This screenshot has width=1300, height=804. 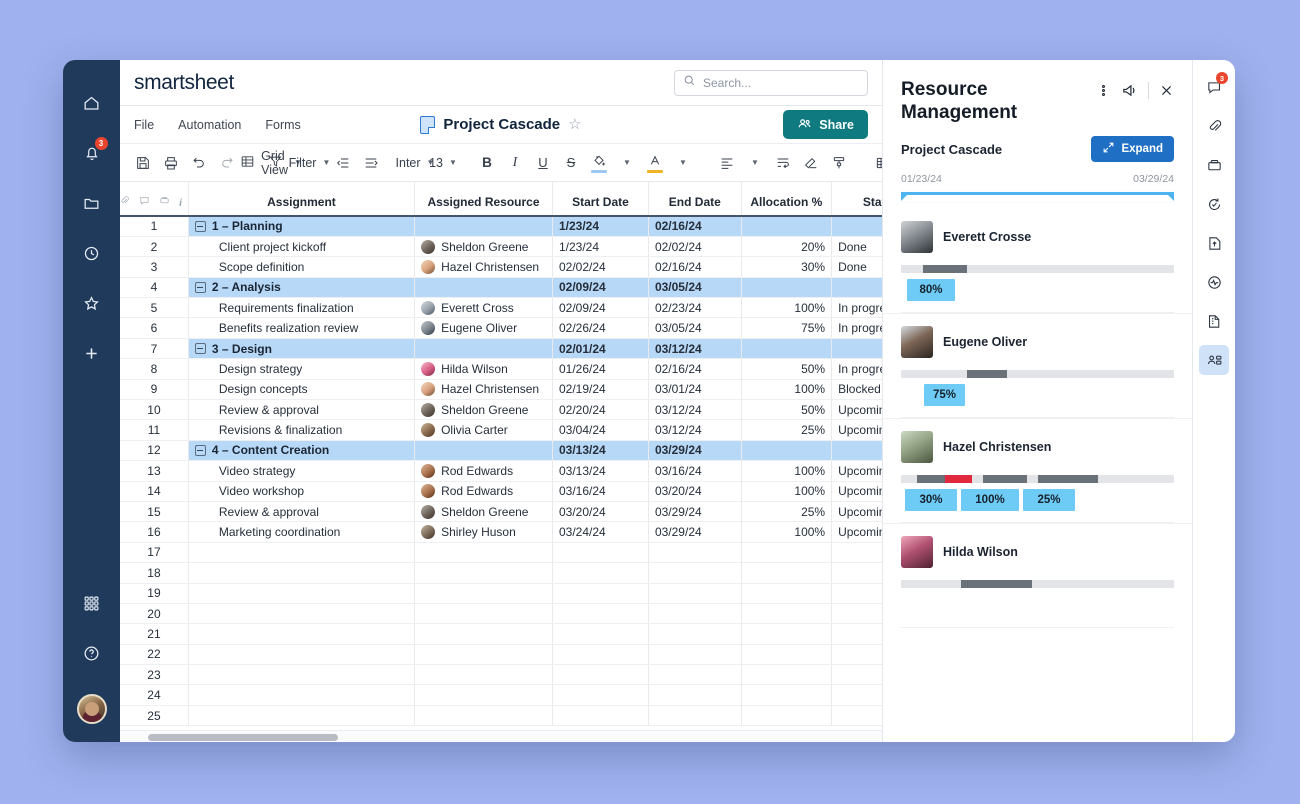 I want to click on format-painter-icon, so click(x=839, y=163).